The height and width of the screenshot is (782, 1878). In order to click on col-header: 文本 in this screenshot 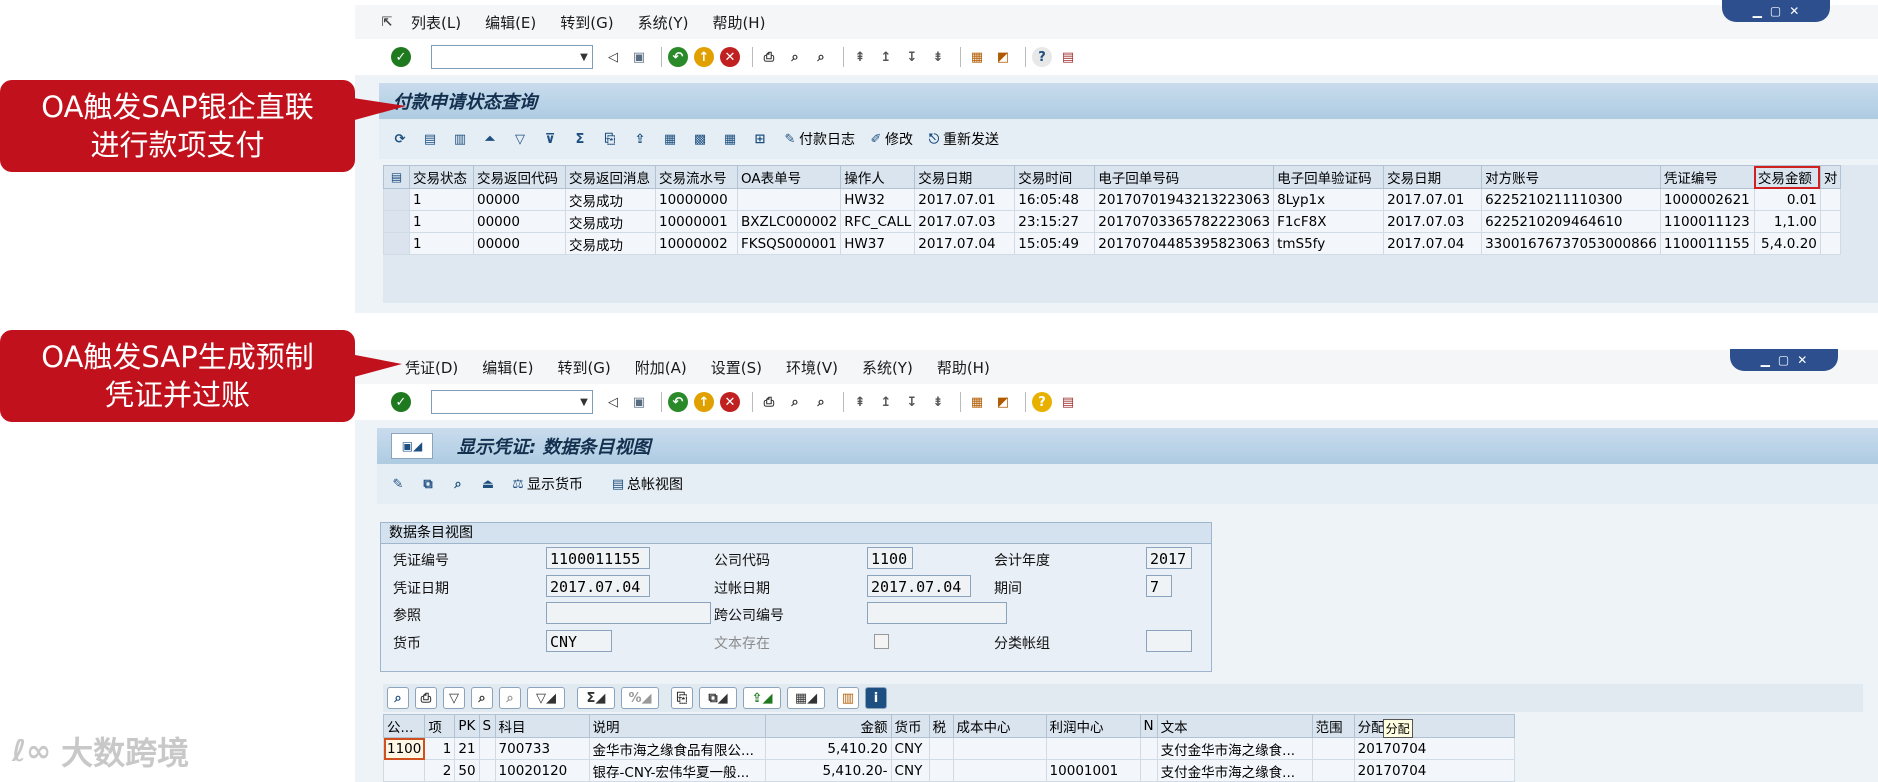, I will do `click(1234, 726)`.